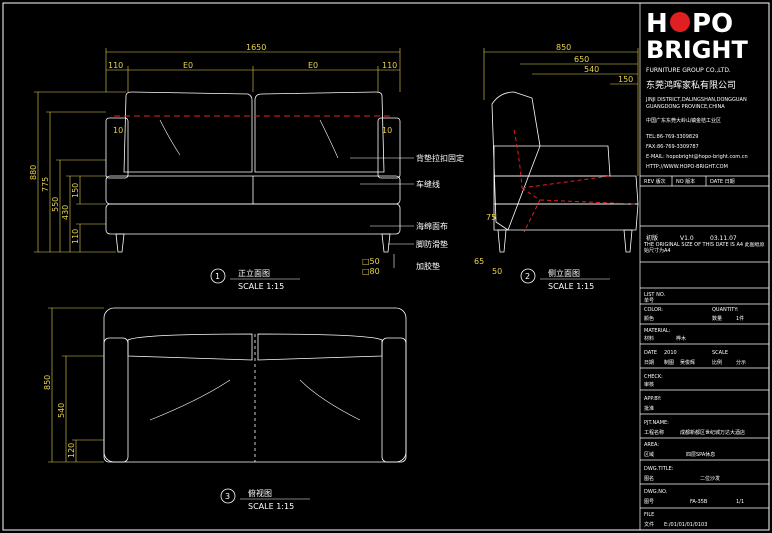  I want to click on side-dim-75: 75, so click(491, 217).